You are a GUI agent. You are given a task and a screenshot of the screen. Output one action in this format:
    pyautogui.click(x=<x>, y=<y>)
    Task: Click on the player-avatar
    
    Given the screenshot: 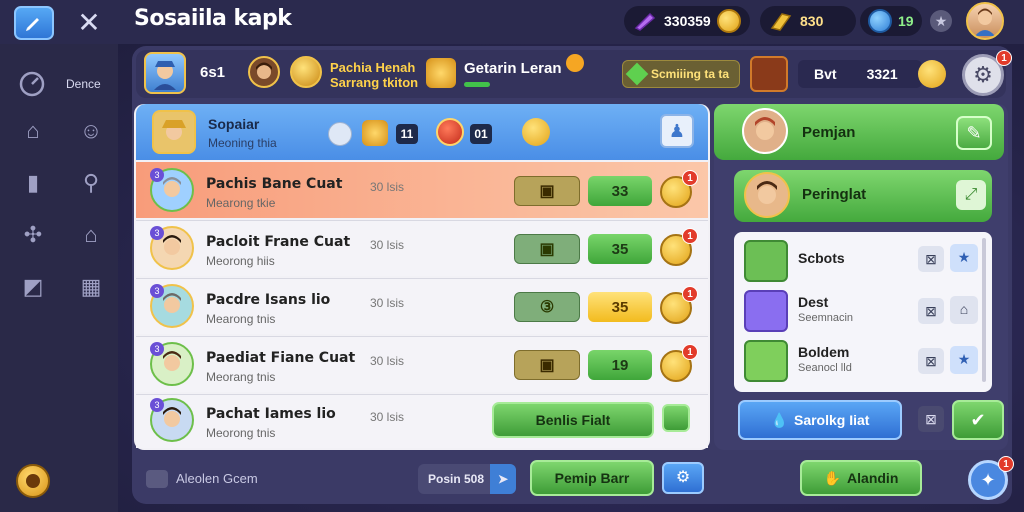 What is the action you would take?
    pyautogui.click(x=165, y=73)
    